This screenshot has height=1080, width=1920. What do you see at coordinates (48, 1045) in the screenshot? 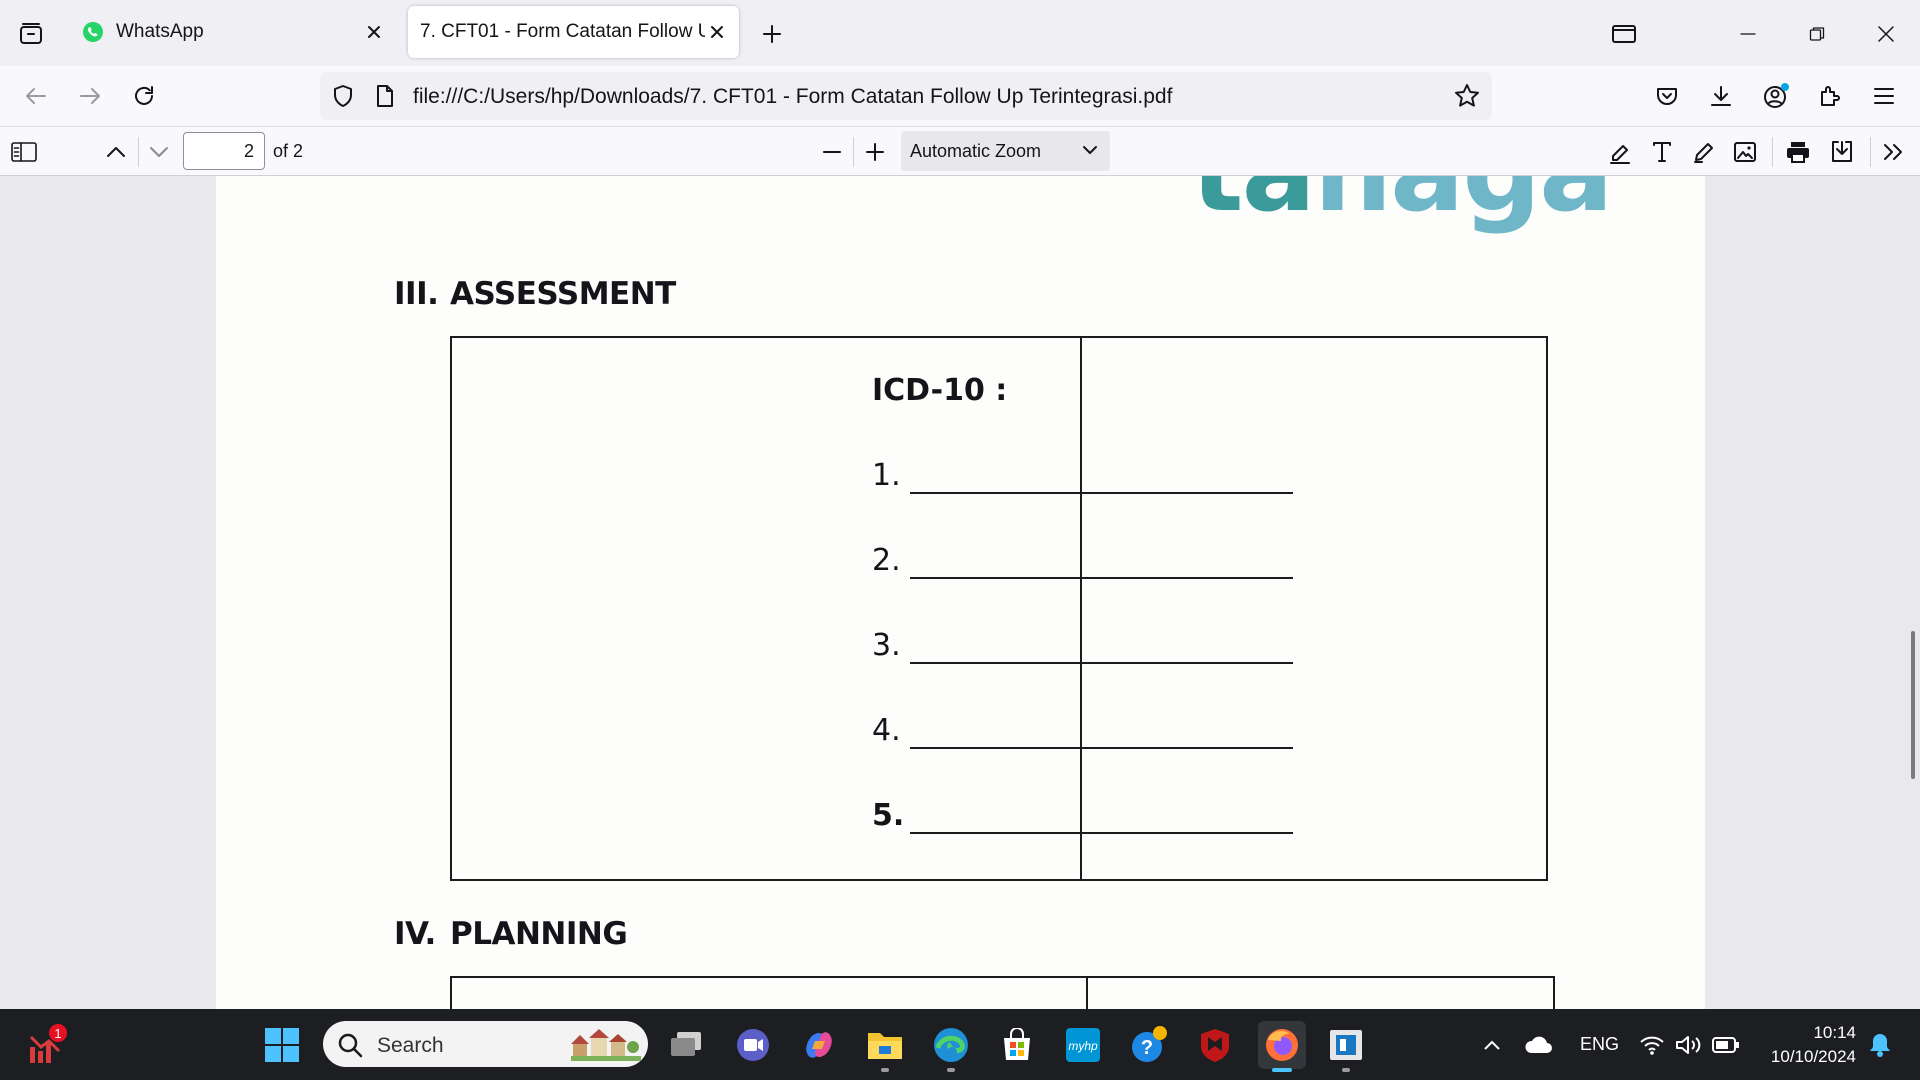
I see `mcafee-alert-icon: 1` at bounding box center [48, 1045].